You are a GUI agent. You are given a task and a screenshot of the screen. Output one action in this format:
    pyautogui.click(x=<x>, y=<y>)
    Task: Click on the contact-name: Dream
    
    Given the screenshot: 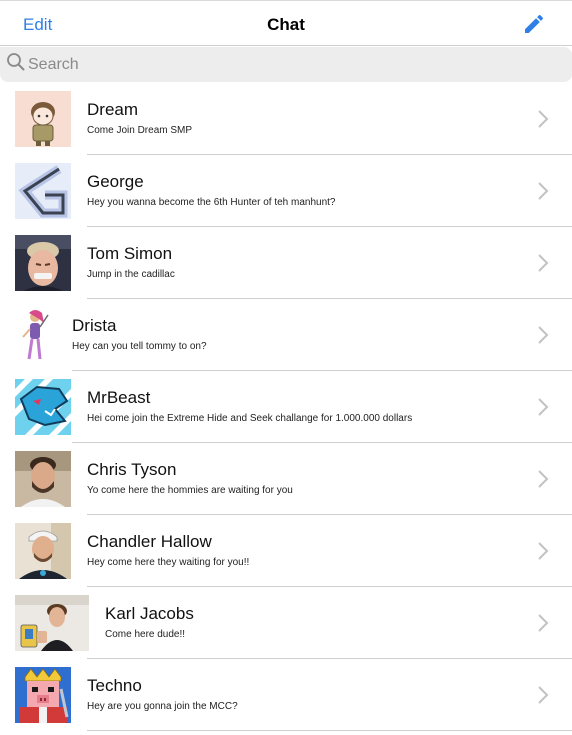 What is the action you would take?
    pyautogui.click(x=113, y=109)
    